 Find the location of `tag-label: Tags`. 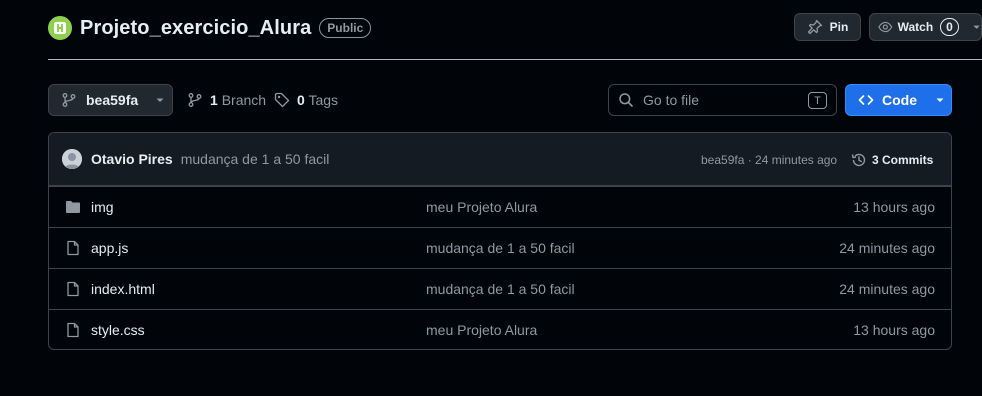

tag-label: Tags is located at coordinates (323, 100).